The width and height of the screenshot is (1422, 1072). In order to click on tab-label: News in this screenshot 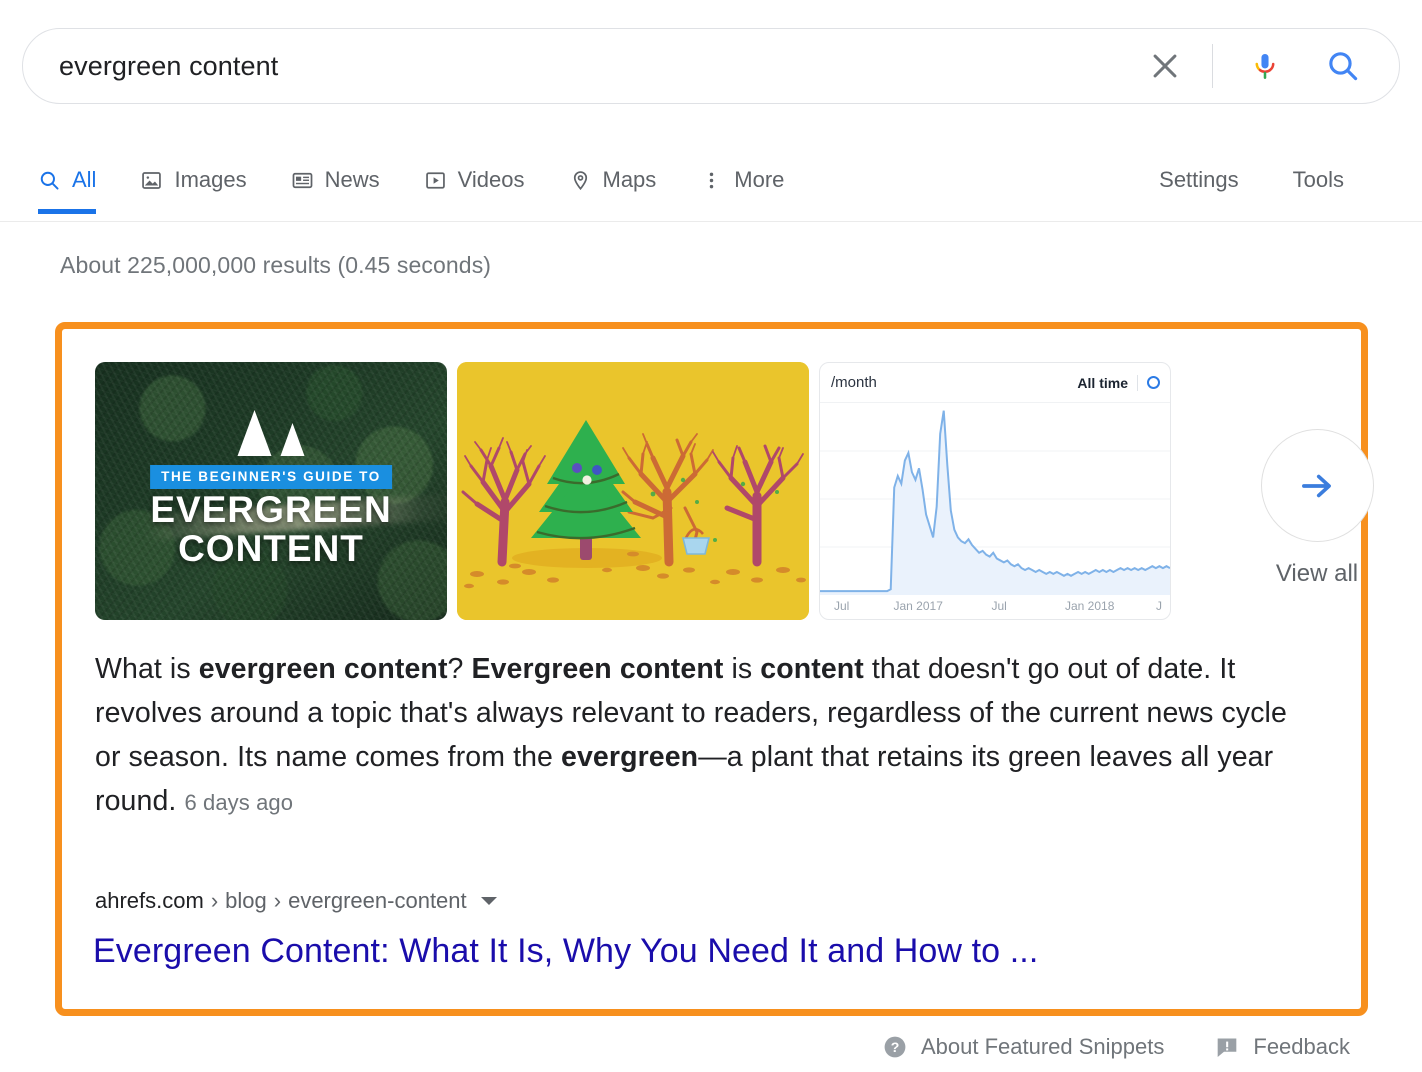, I will do `click(352, 179)`.